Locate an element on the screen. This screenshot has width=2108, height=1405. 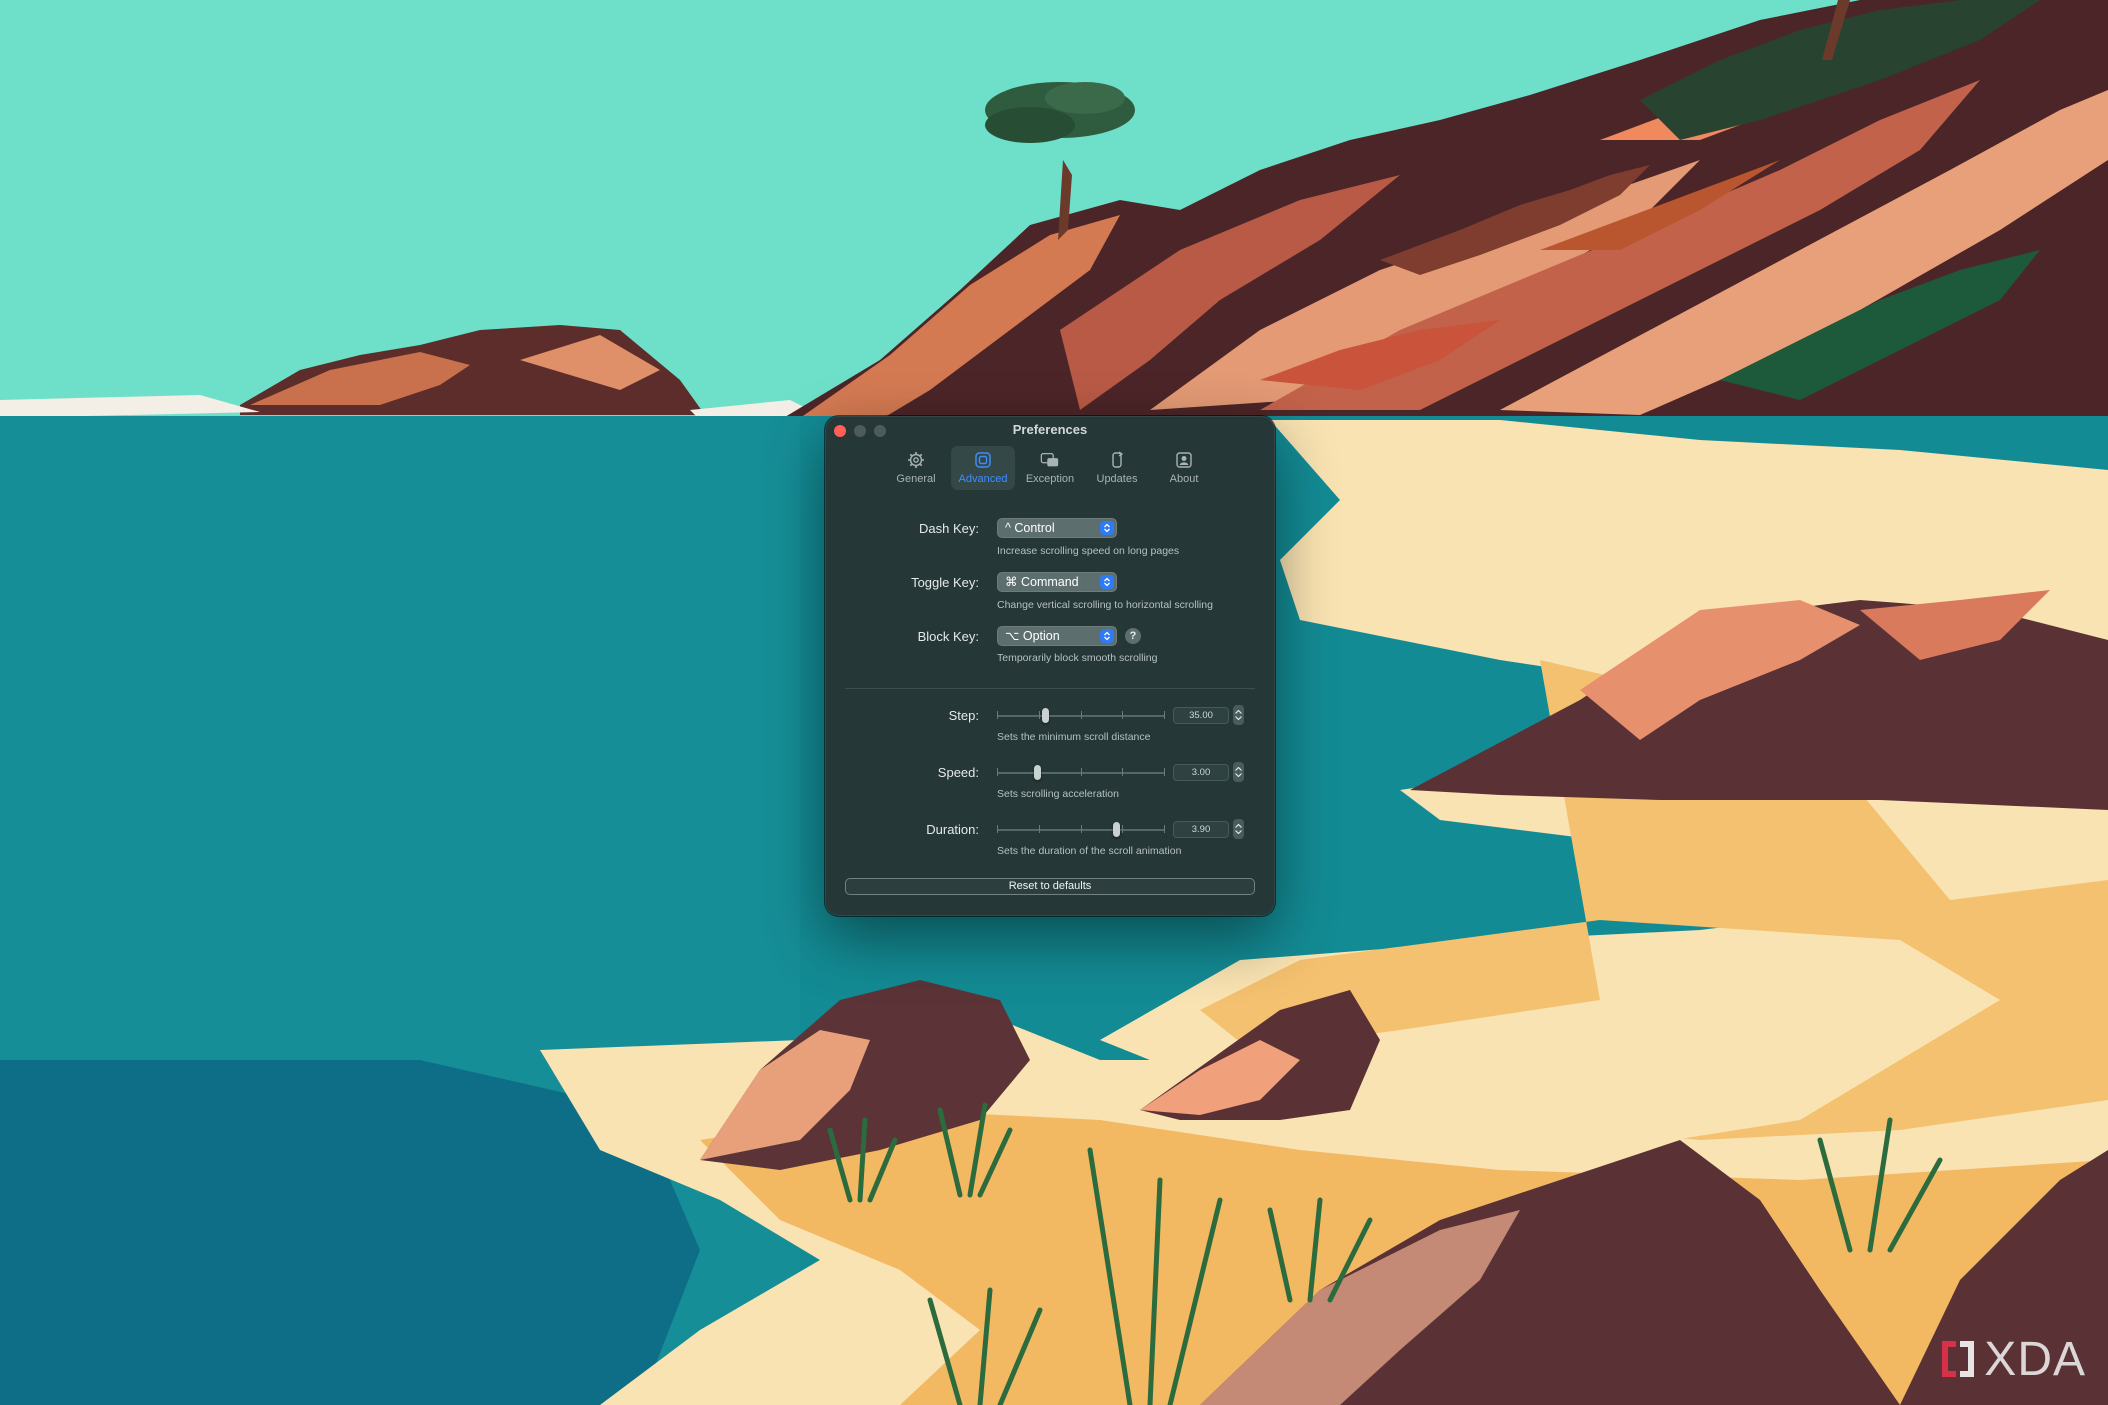
toggle-key-value: ⌘ Command is located at coordinates (1042, 582).